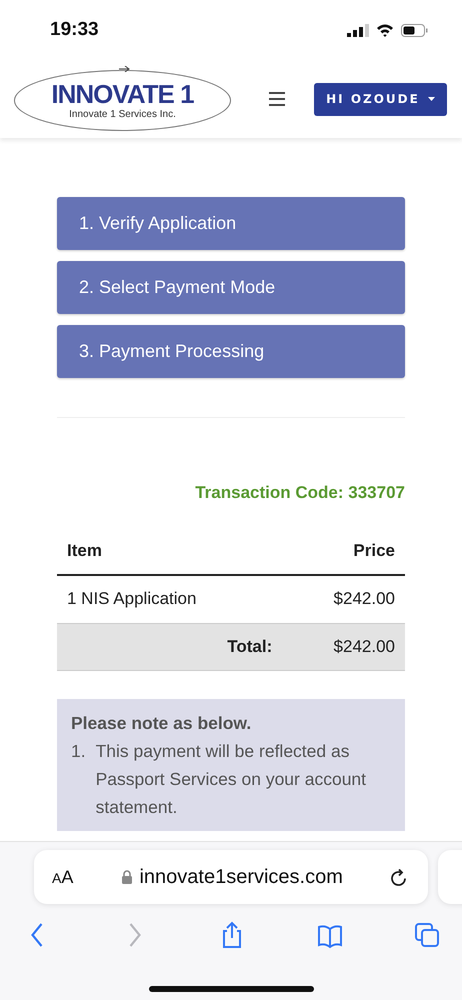 This screenshot has height=1000, width=462. Describe the element at coordinates (74, 30) in the screenshot. I see `status-time: 19:33` at that location.